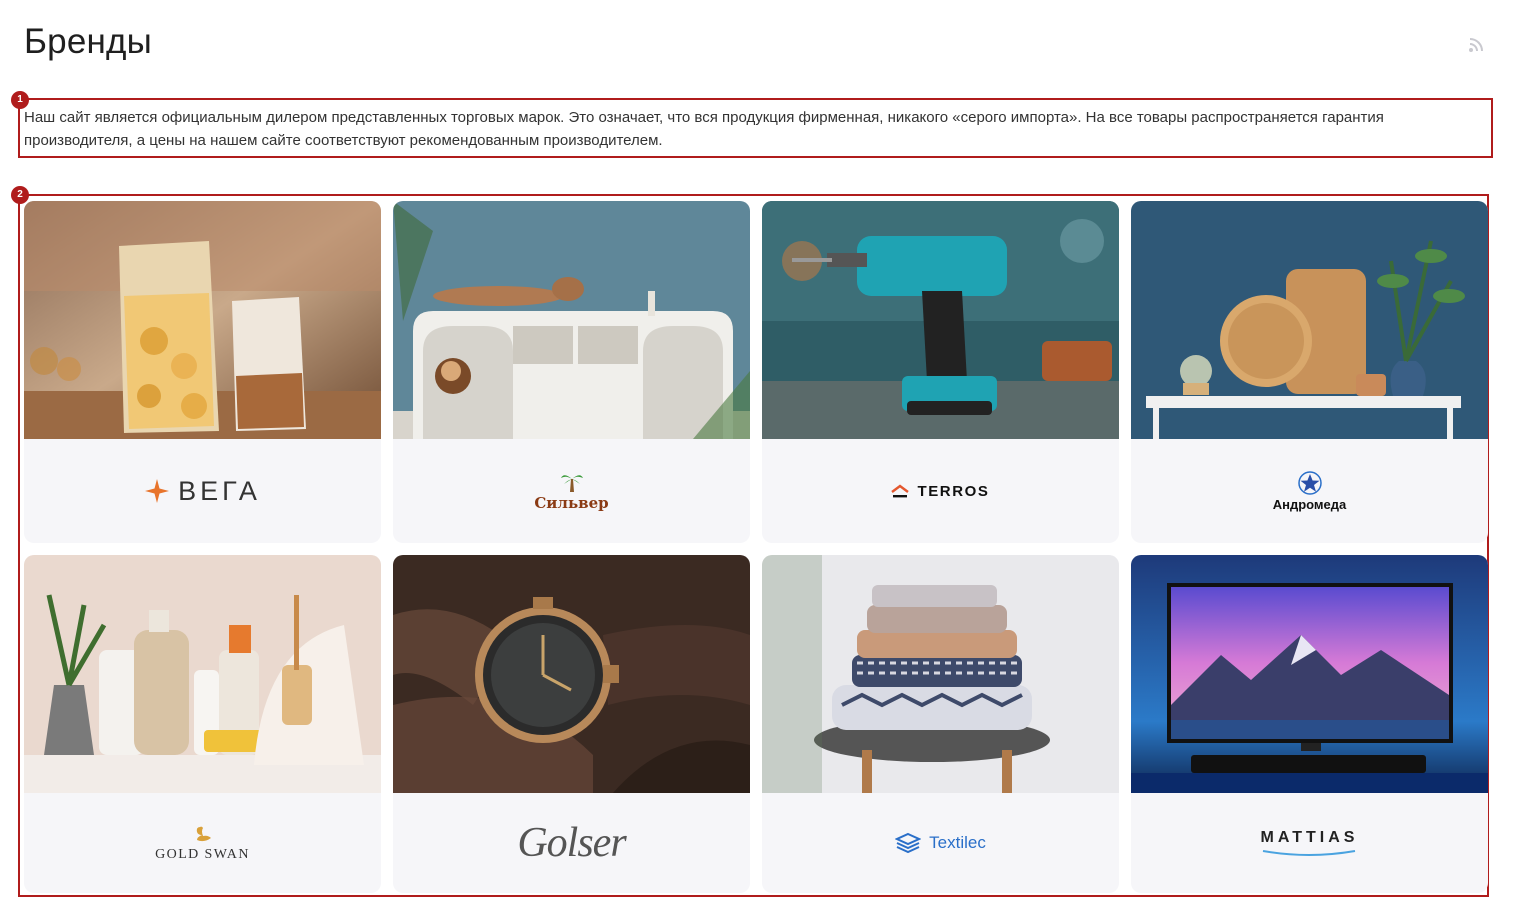 Image resolution: width=1515 pixels, height=905 pixels. I want to click on cutting-boards-photo, so click(1309, 320).